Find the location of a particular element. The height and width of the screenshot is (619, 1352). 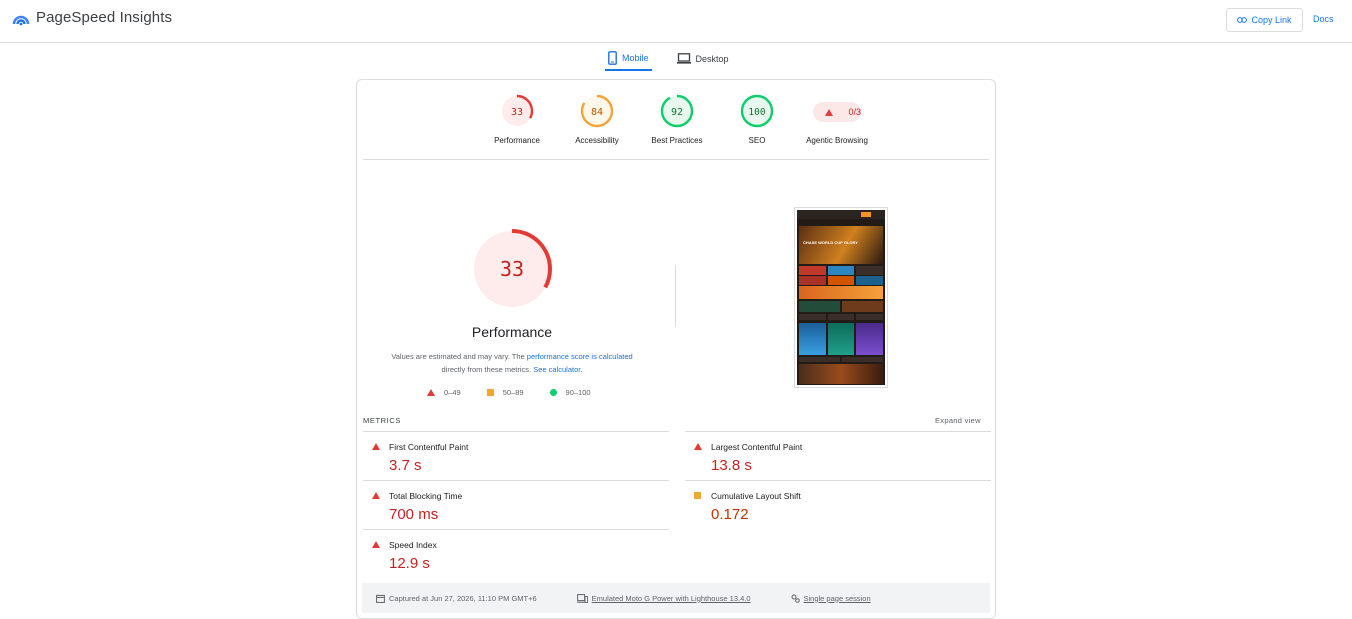

phone-screen: CHASE WORLD CUP GLORY is located at coordinates (841, 297).